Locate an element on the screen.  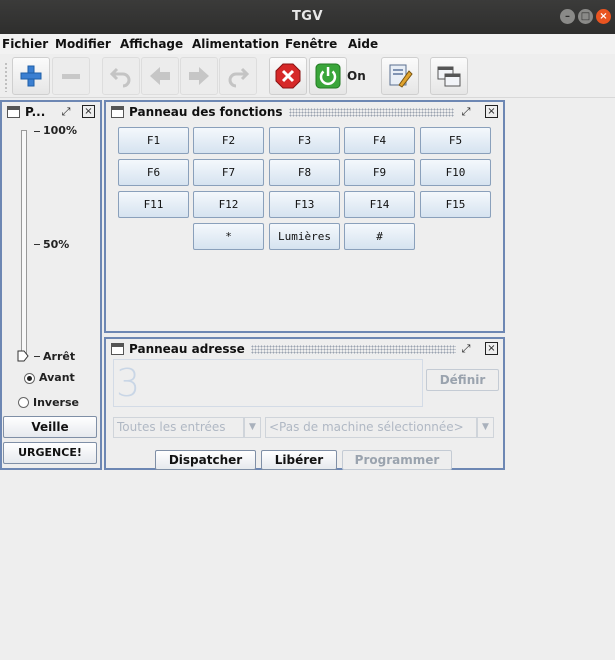
arrow-right-icon is located at coordinates (199, 76).